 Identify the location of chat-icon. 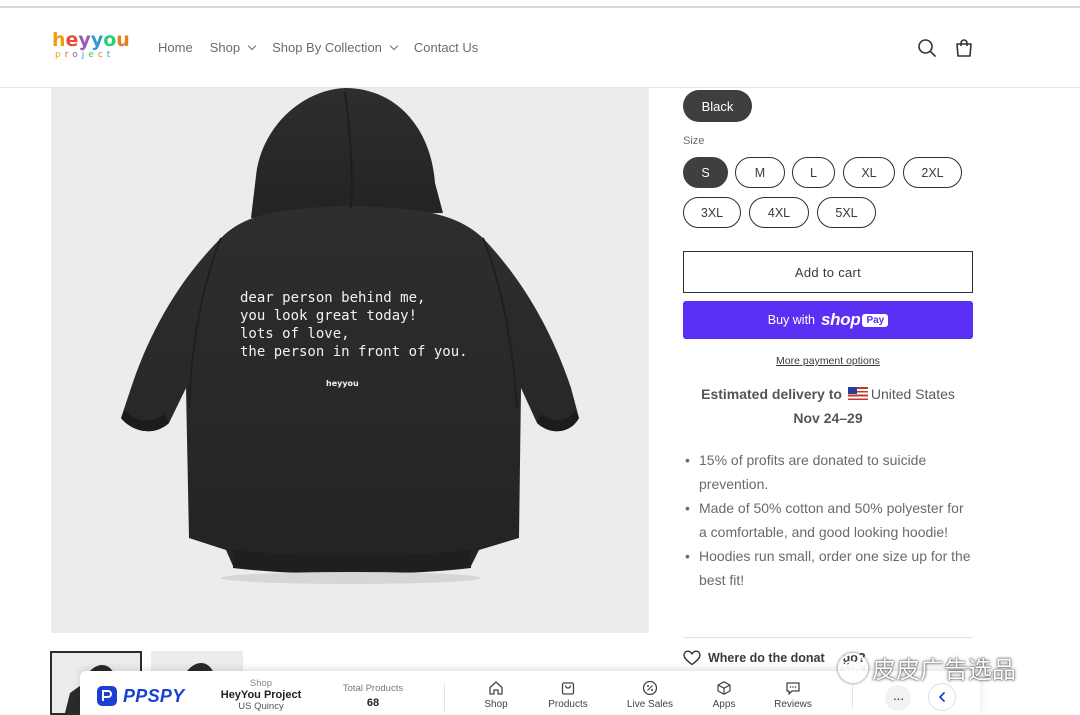
(793, 688).